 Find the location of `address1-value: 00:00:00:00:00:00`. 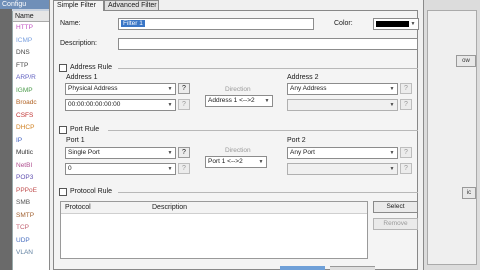

address1-value: 00:00:00:00:00:00 is located at coordinates (94, 104).